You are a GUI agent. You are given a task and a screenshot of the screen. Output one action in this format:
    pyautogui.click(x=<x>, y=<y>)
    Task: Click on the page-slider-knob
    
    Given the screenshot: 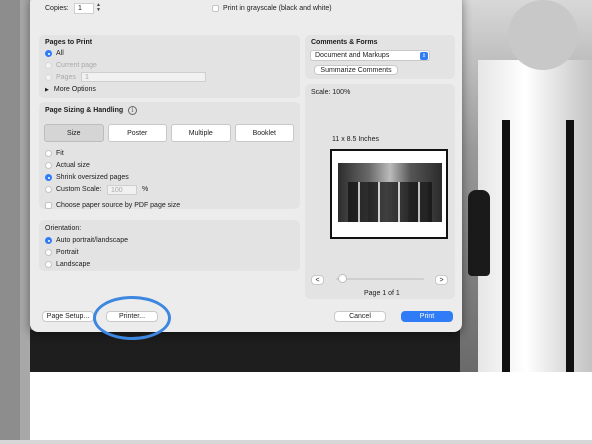 What is the action you would take?
    pyautogui.click(x=342, y=278)
    